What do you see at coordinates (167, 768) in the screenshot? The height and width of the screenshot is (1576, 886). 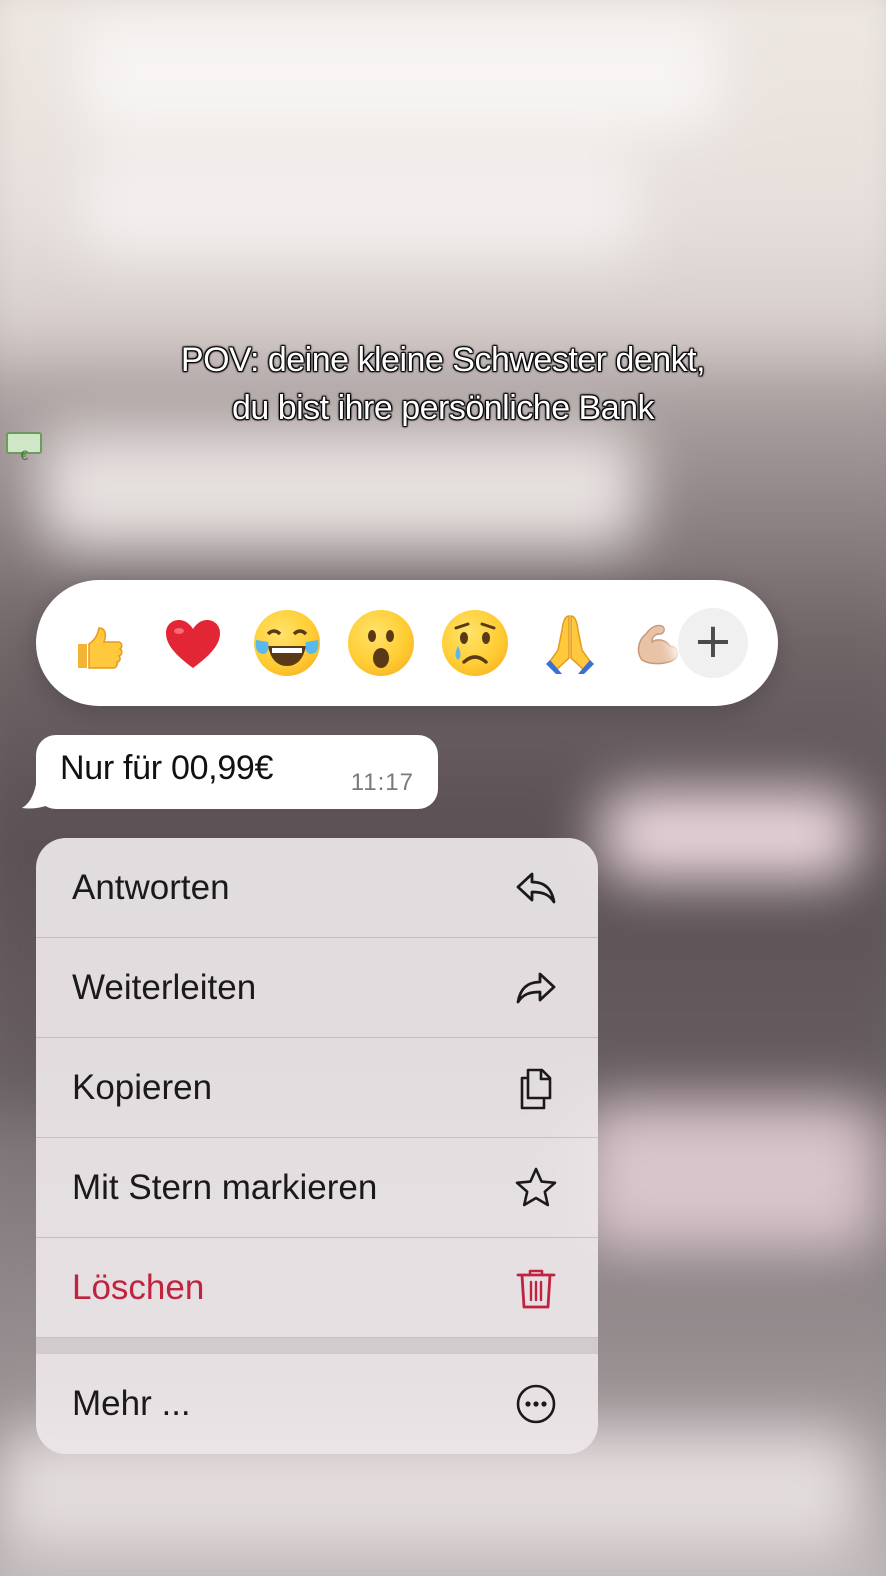 I see `message-text: Nur für 00,99€` at bounding box center [167, 768].